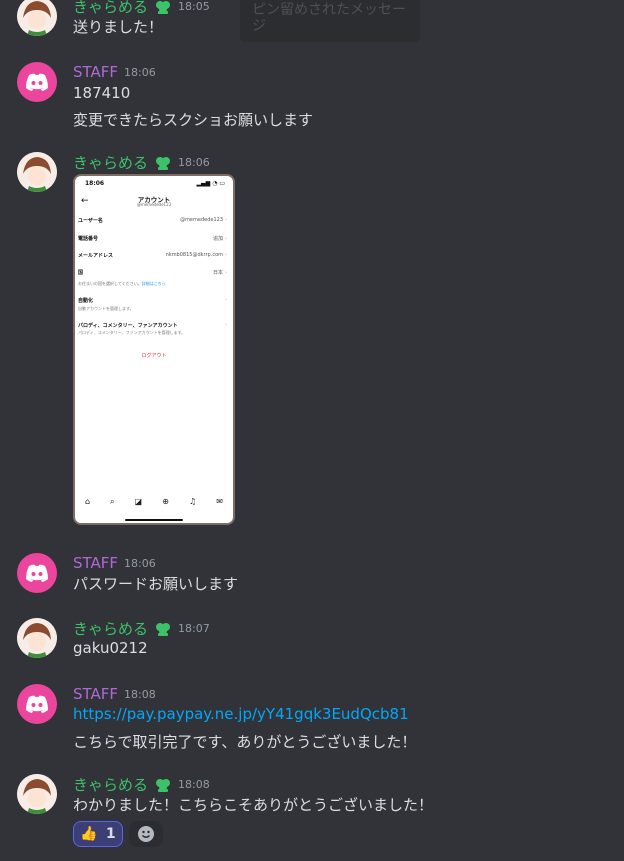 The image size is (624, 861). I want to click on setting-row: 国日本 ›, so click(152, 273).